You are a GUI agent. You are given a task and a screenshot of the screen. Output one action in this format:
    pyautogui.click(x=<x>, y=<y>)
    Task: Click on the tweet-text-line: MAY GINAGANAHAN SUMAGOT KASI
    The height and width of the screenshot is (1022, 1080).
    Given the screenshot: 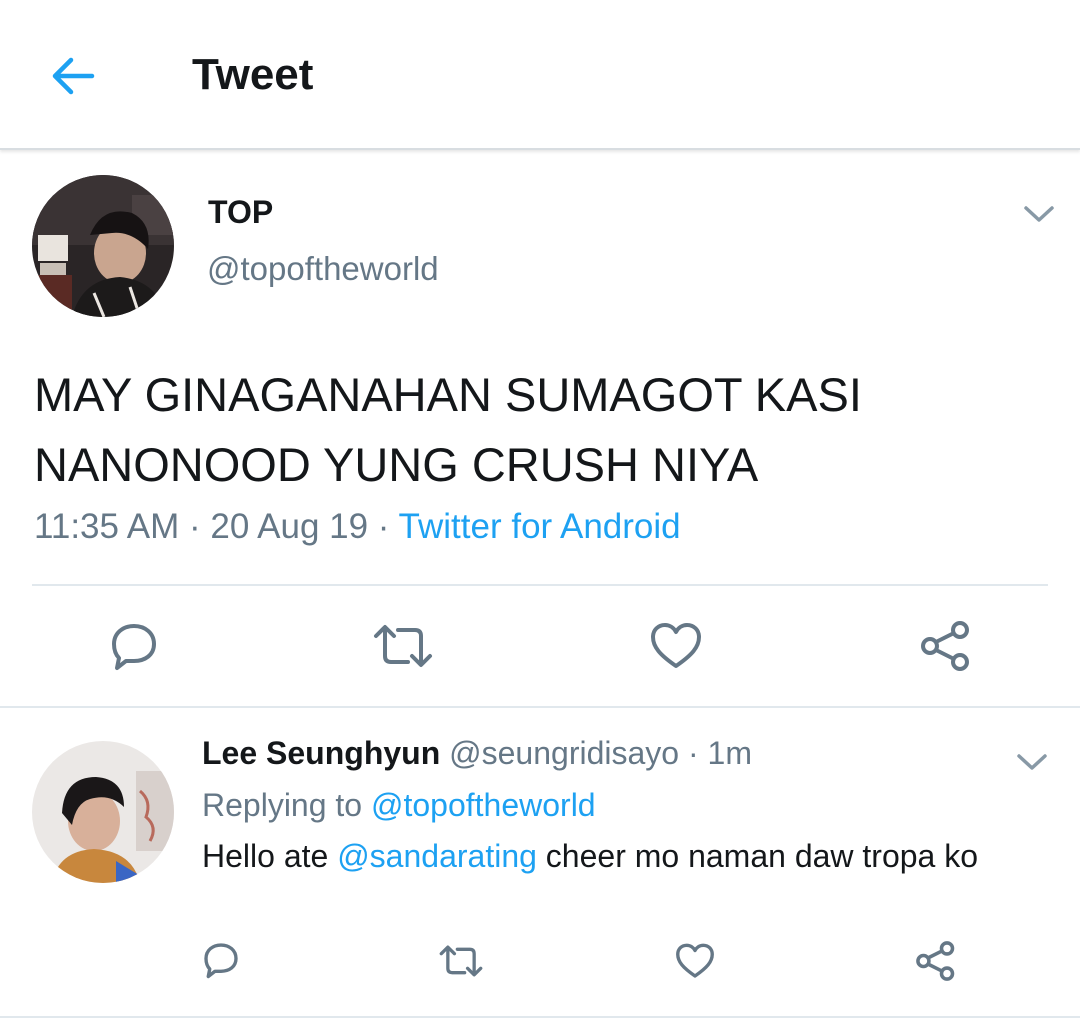 What is the action you would take?
    pyautogui.click(x=448, y=394)
    